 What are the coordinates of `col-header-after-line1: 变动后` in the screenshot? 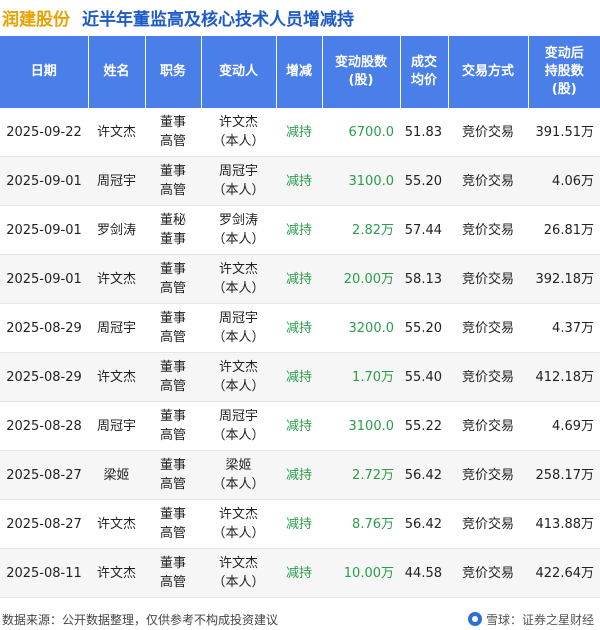 It's located at (564, 53).